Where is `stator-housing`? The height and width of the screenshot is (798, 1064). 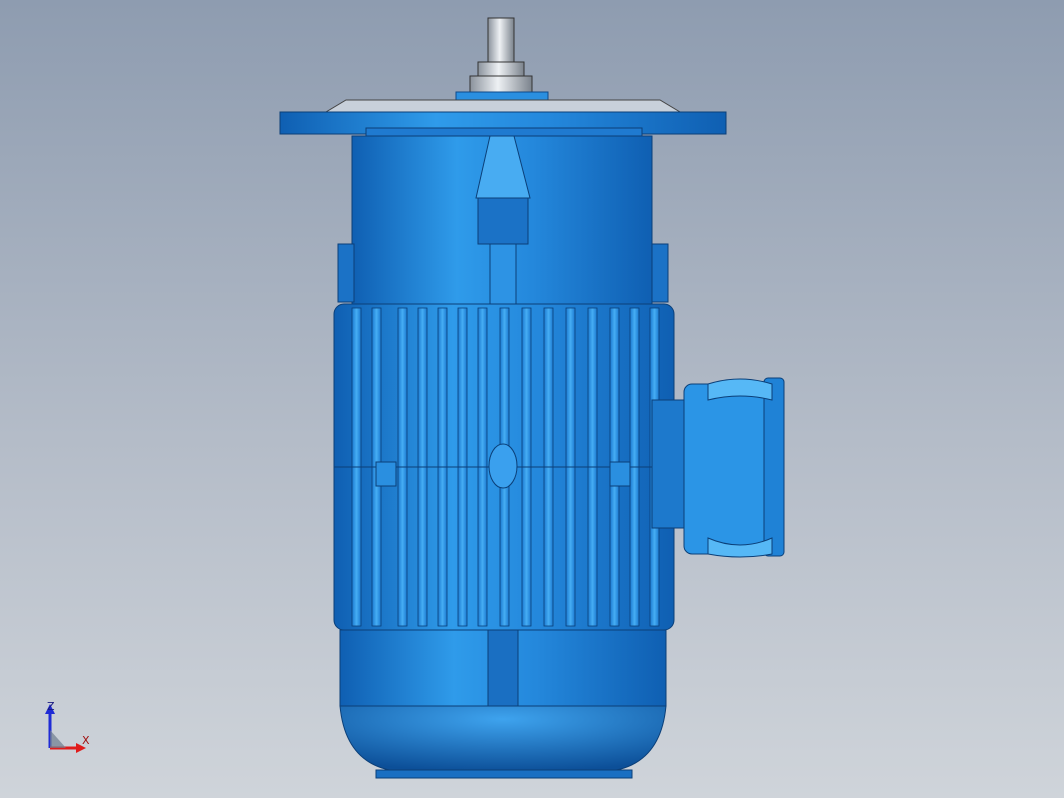 stator-housing is located at coordinates (504, 467).